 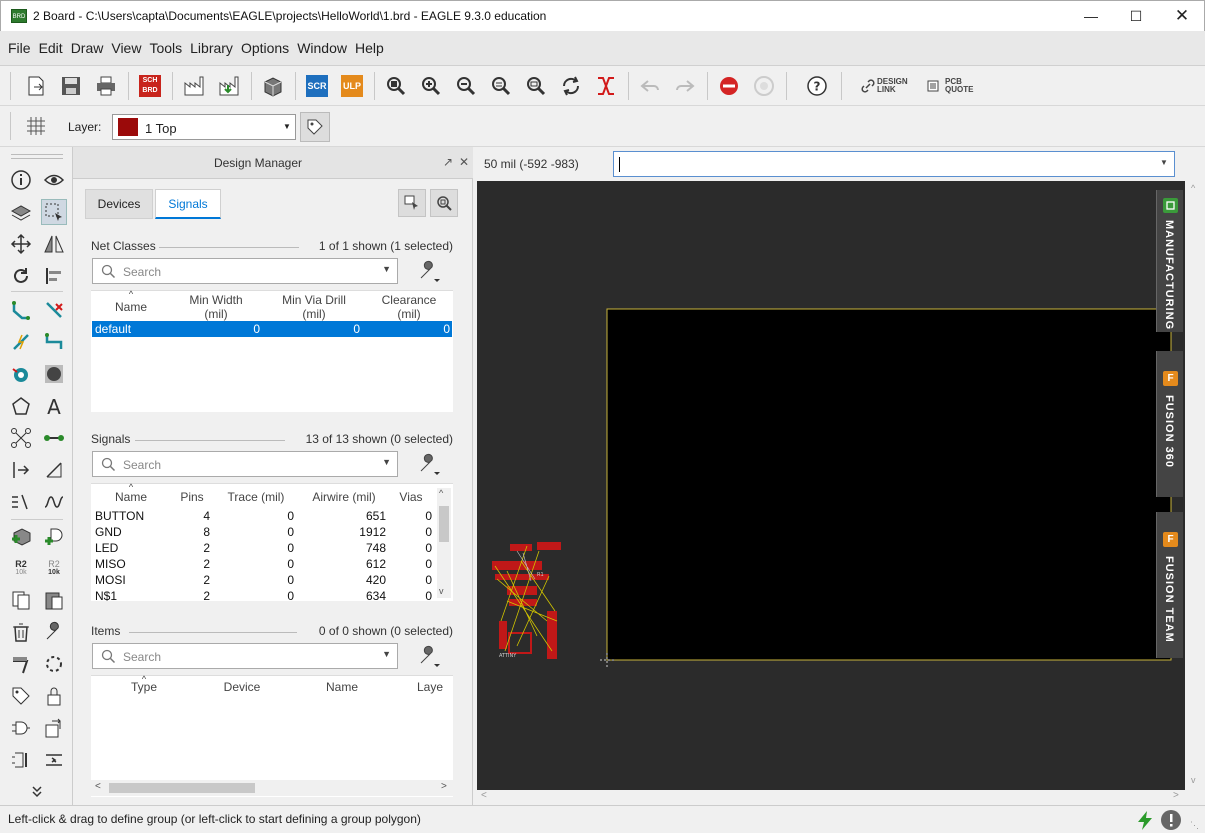 I want to click on info-icon, so click(x=21, y=180).